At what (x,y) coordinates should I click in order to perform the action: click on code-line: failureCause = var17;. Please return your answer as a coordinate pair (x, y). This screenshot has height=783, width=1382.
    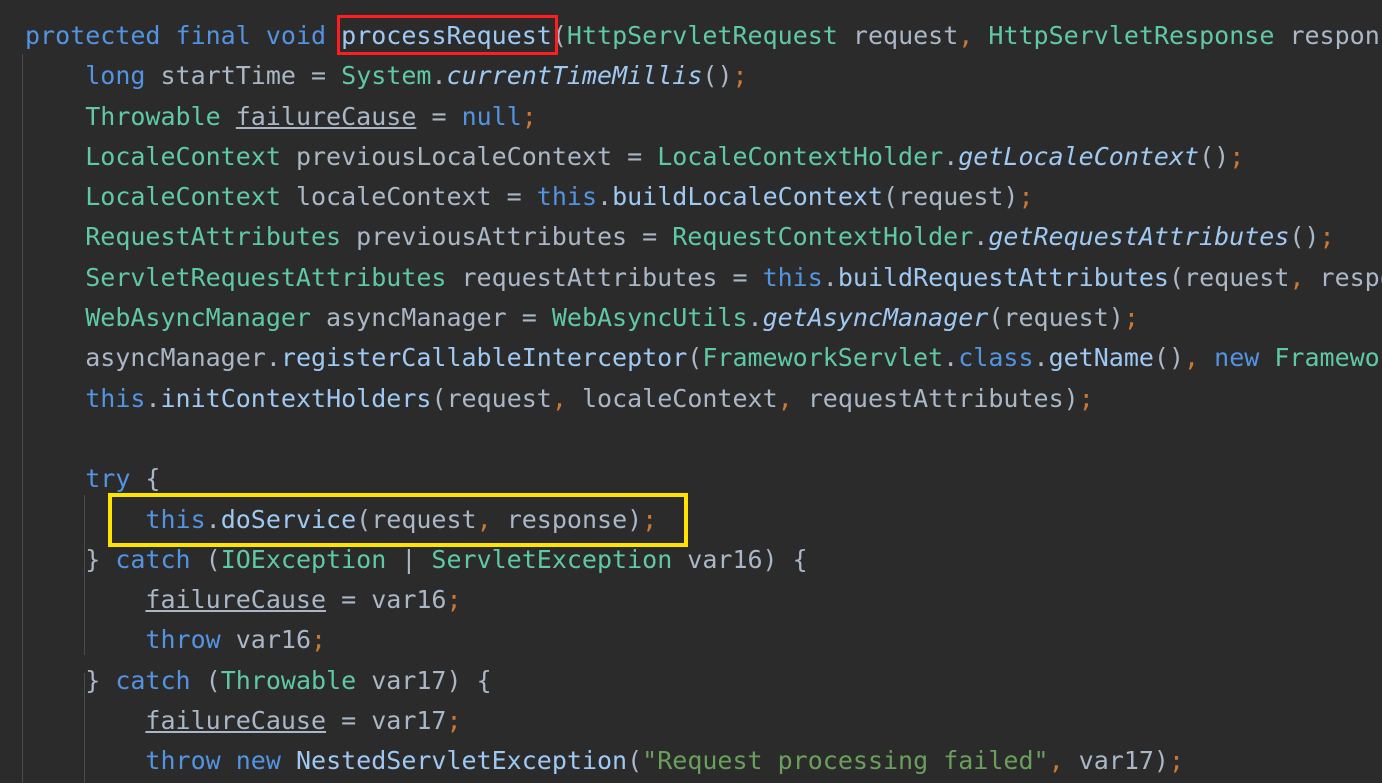
    Looking at the image, I should click on (691, 721).